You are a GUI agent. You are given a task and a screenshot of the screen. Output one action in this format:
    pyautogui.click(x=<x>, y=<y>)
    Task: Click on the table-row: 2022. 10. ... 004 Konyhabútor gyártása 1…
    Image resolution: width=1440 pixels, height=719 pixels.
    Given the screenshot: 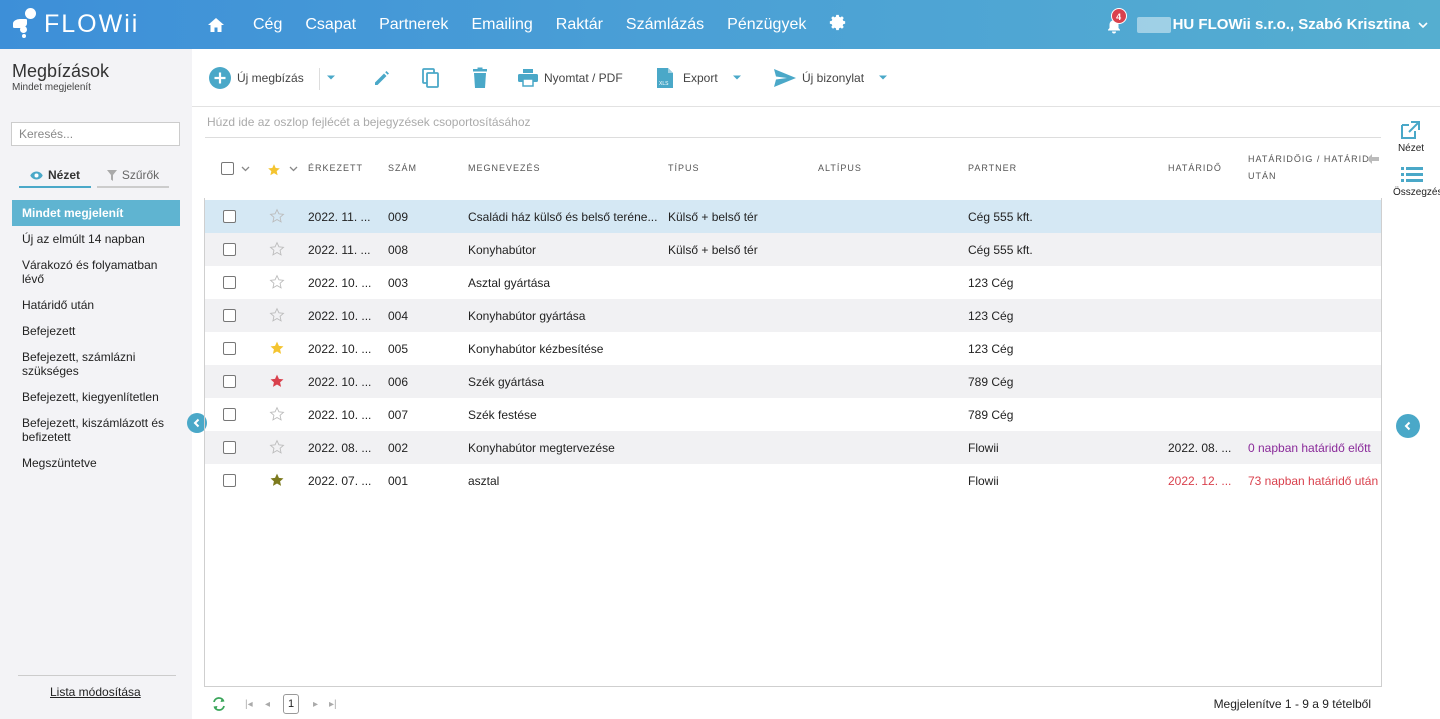 What is the action you would take?
    pyautogui.click(x=793, y=315)
    